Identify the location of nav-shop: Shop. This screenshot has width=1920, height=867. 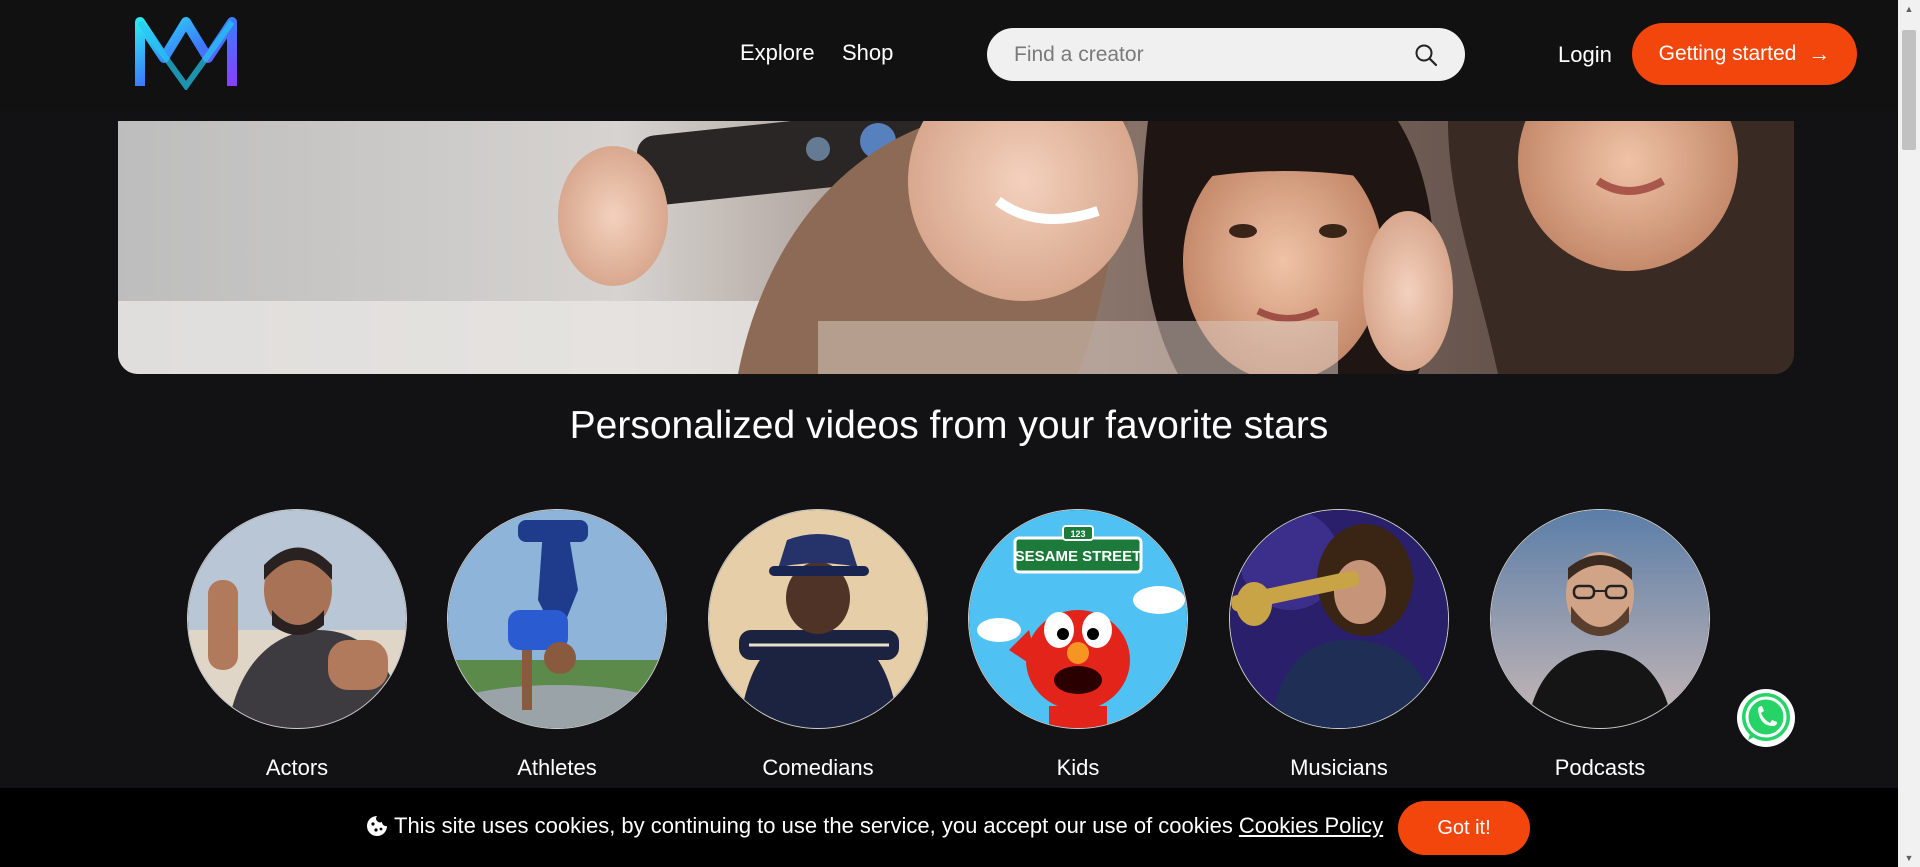
(867, 53).